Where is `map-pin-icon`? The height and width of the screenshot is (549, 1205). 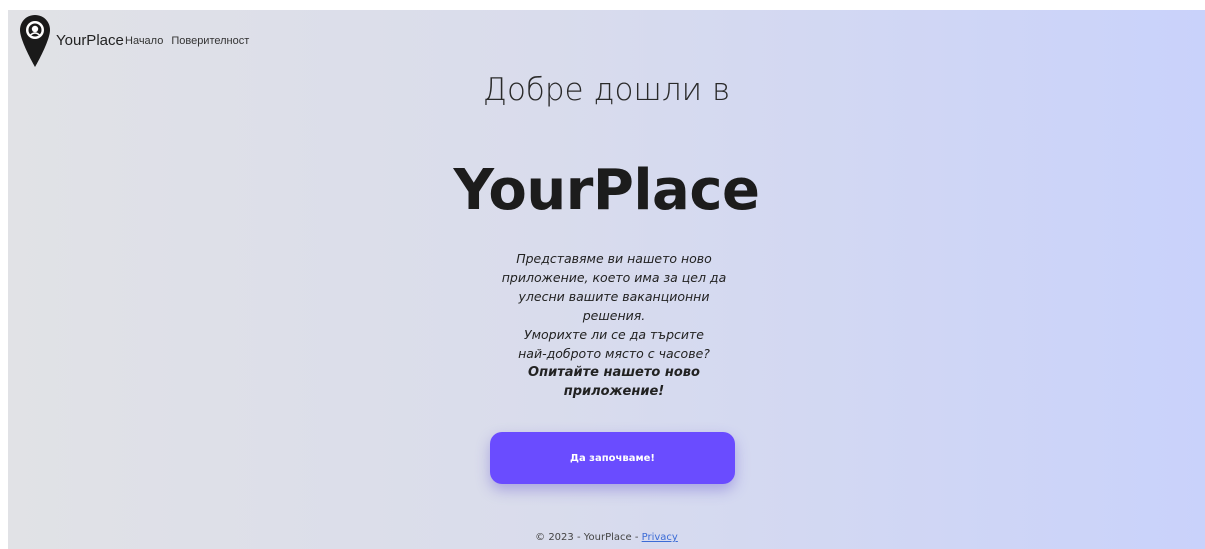 map-pin-icon is located at coordinates (35, 41).